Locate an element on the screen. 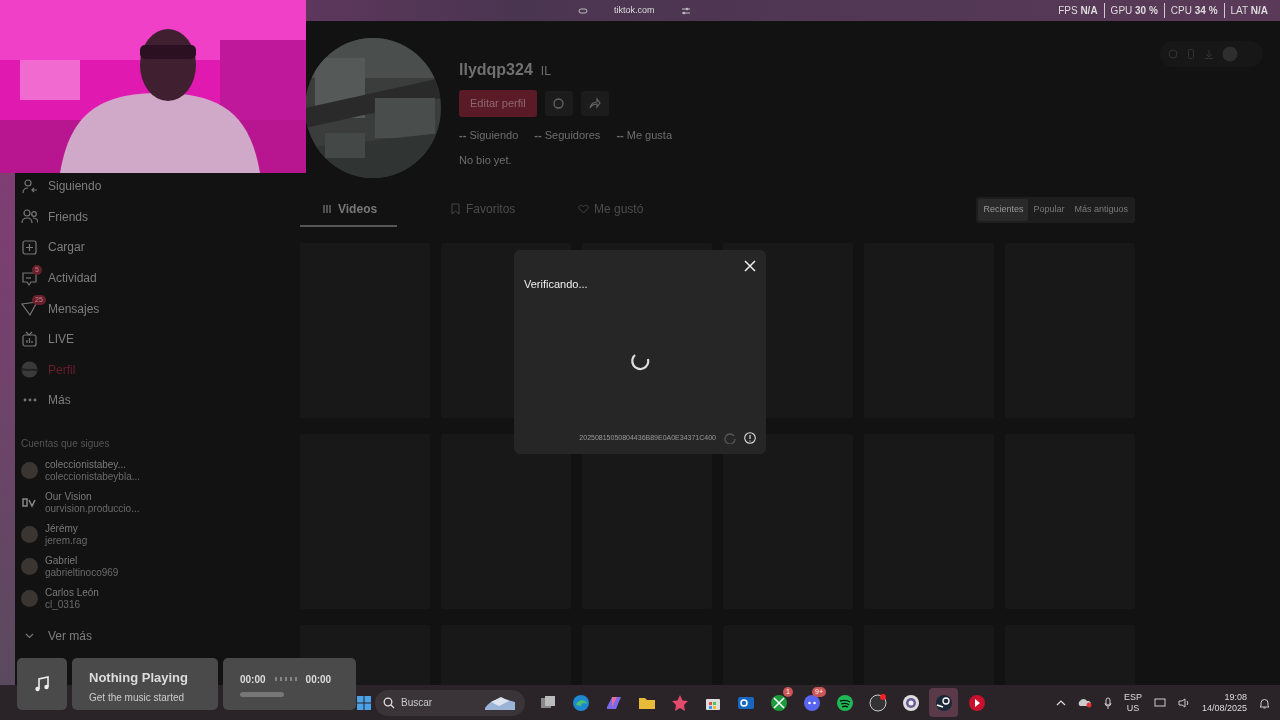 Image resolution: width=1280 pixels, height=720 pixels. track-subtitle: Get the music started is located at coordinates (137, 697).